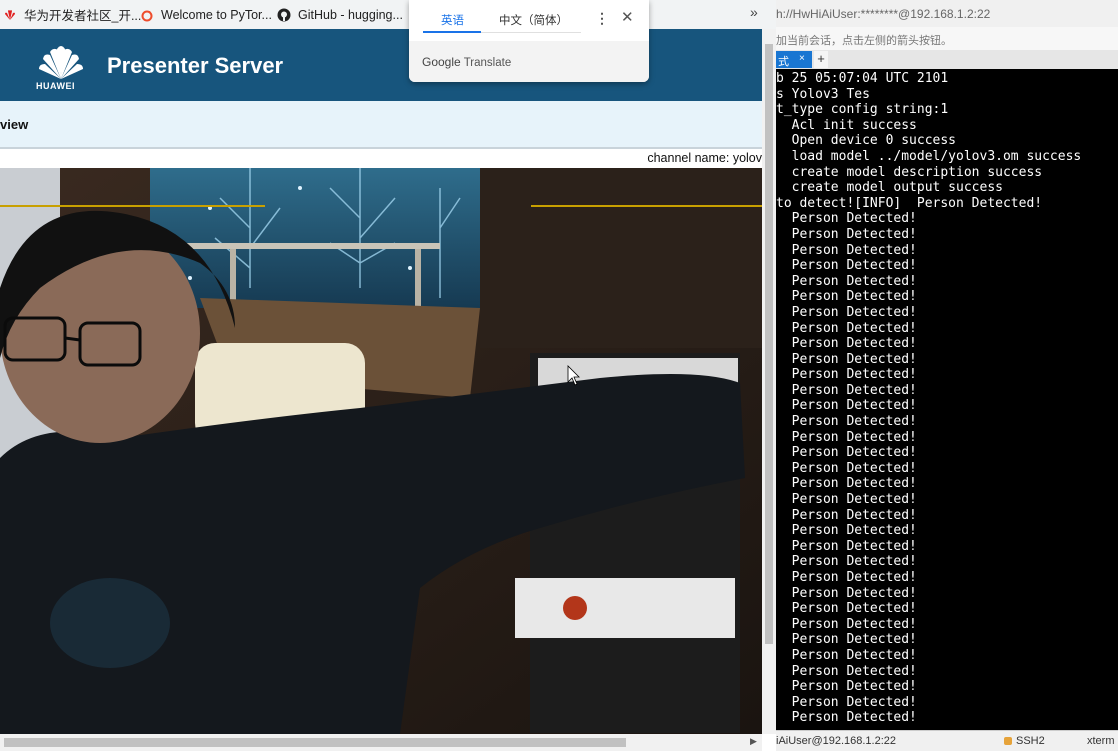  I want to click on status-protocol: SSH2, so click(1030, 741).